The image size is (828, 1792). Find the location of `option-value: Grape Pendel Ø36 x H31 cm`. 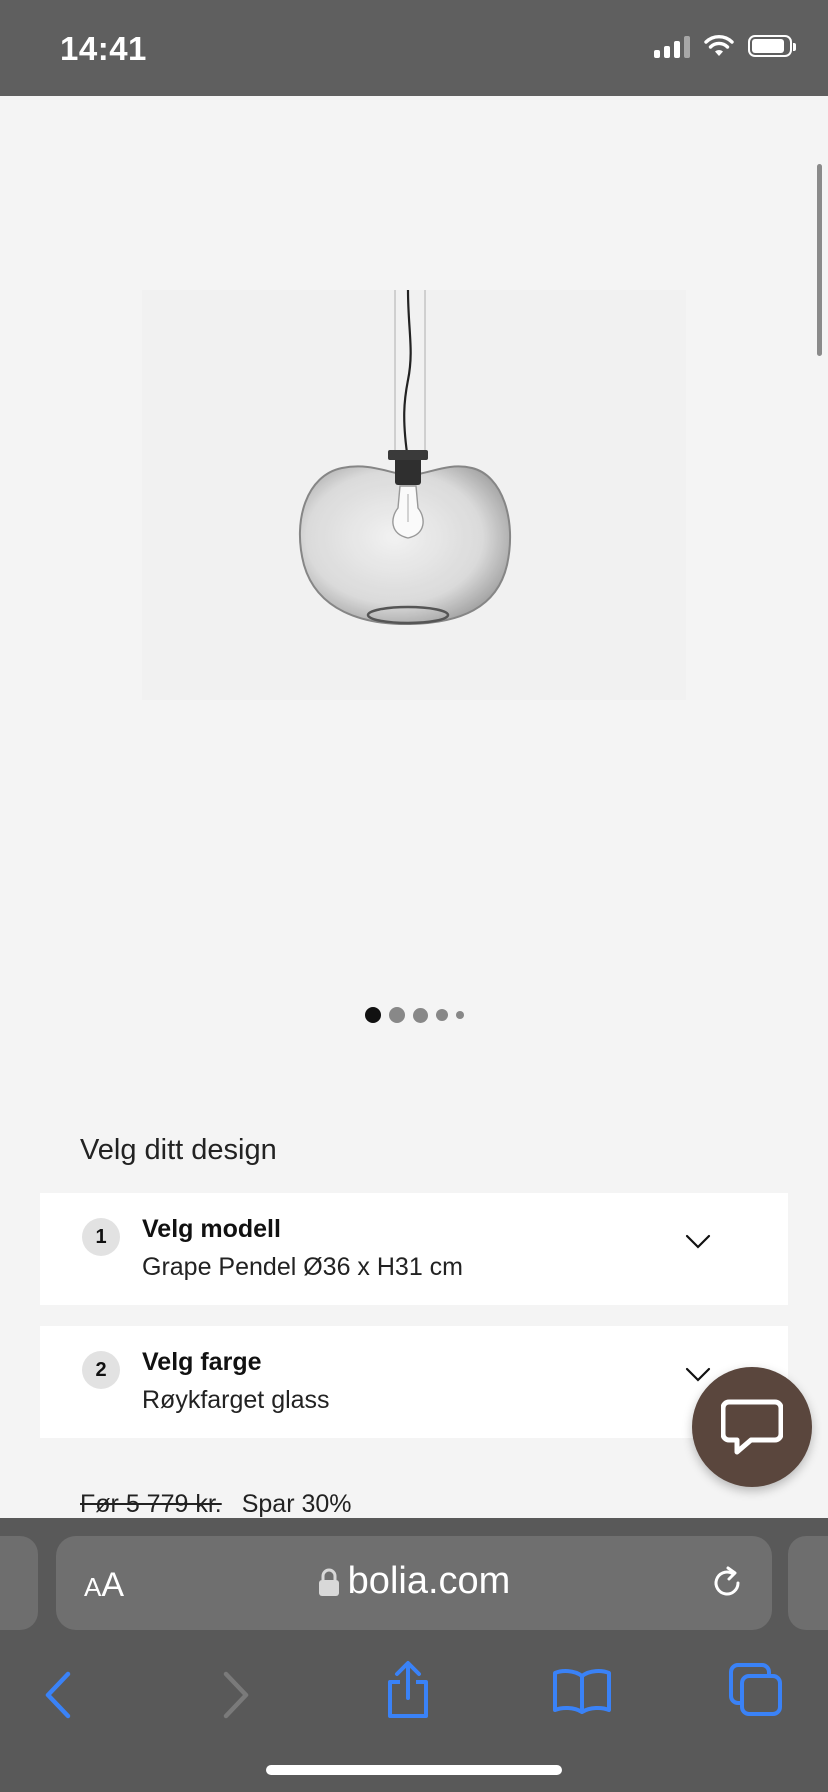

option-value: Grape Pendel Ø36 x H31 cm is located at coordinates (302, 1267).